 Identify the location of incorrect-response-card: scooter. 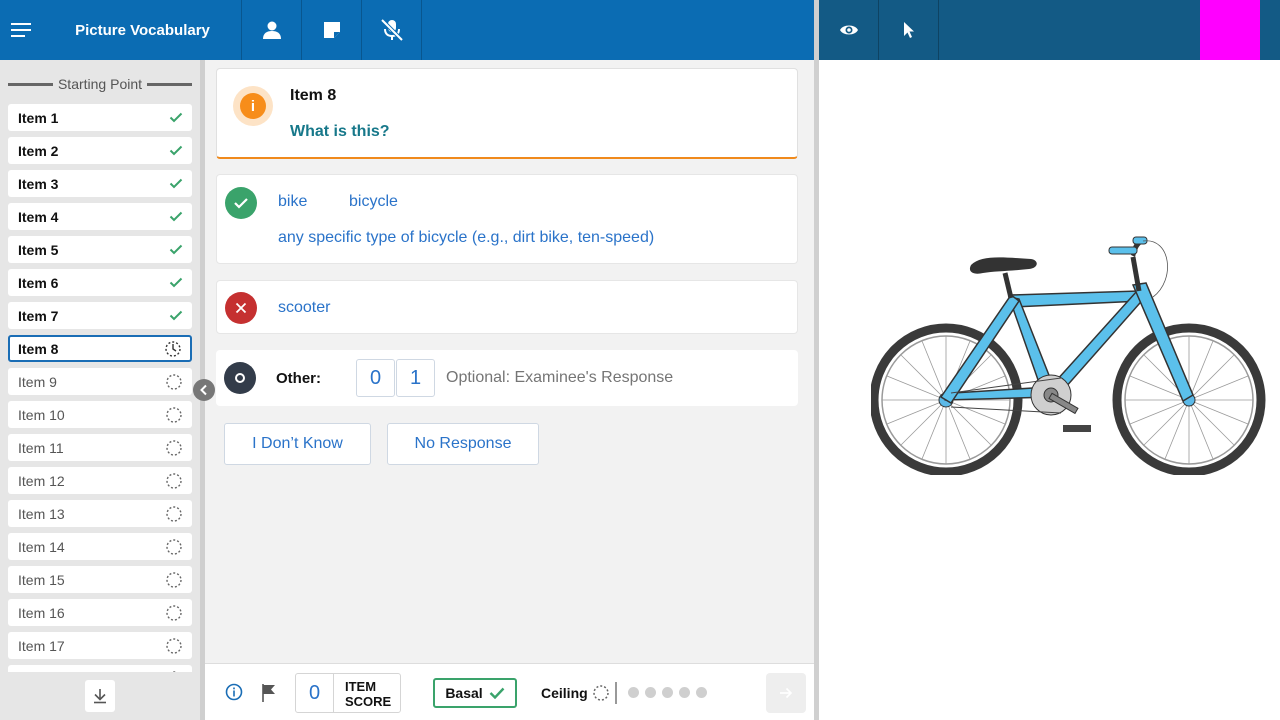
(507, 307).